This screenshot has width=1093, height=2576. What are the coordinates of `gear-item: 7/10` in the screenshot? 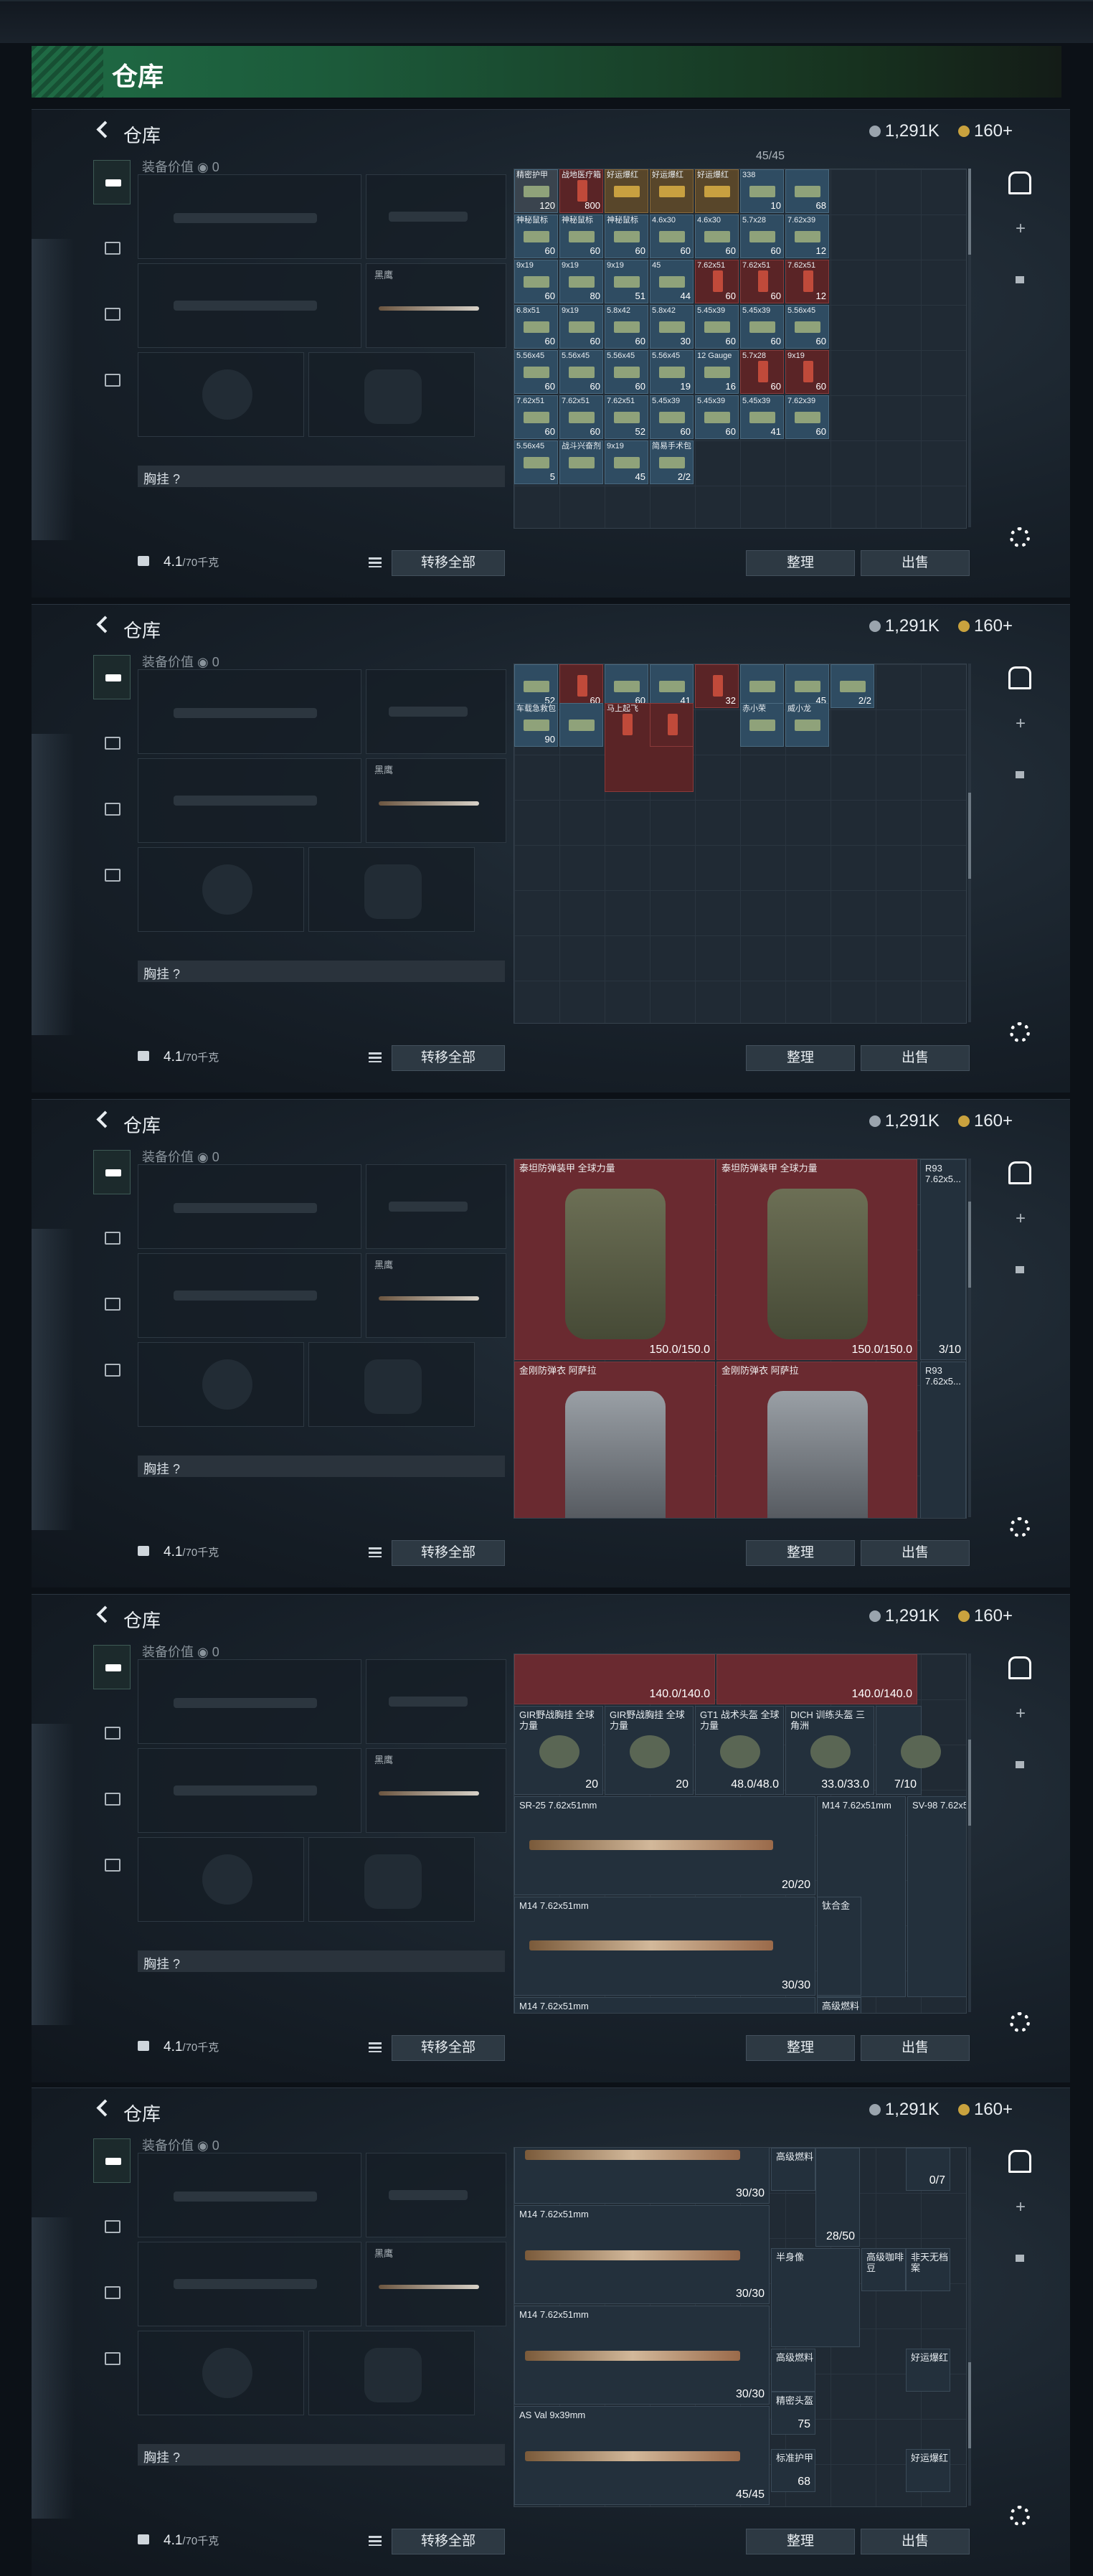 It's located at (909, 1750).